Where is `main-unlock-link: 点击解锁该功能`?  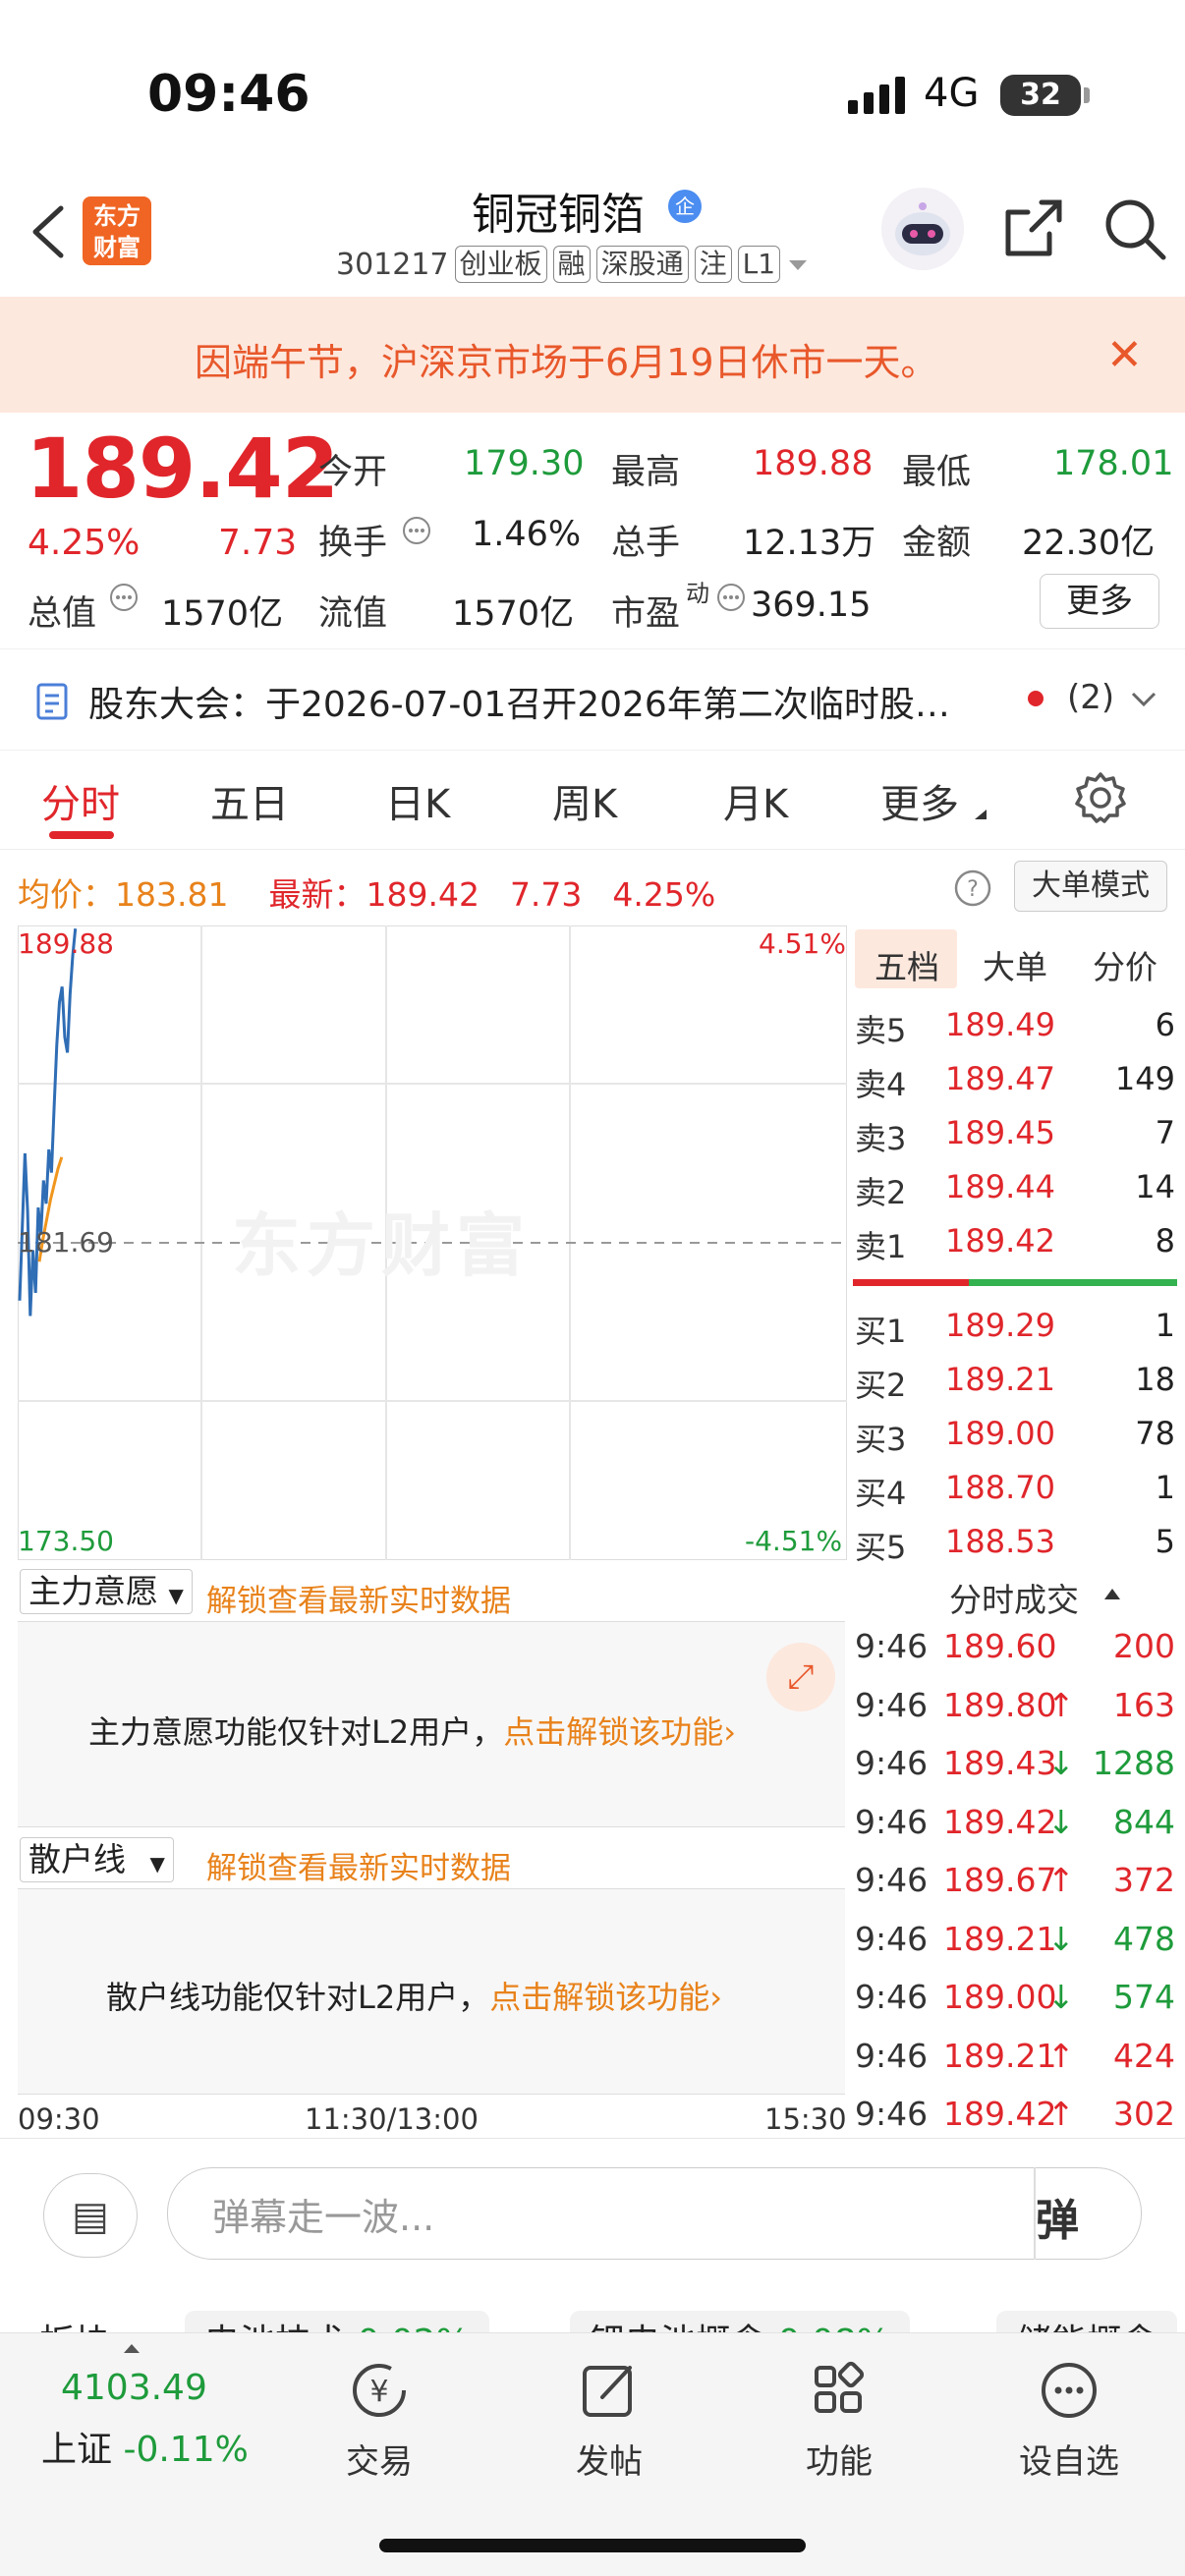
main-unlock-link: 点击解锁该功能 is located at coordinates (613, 1732).